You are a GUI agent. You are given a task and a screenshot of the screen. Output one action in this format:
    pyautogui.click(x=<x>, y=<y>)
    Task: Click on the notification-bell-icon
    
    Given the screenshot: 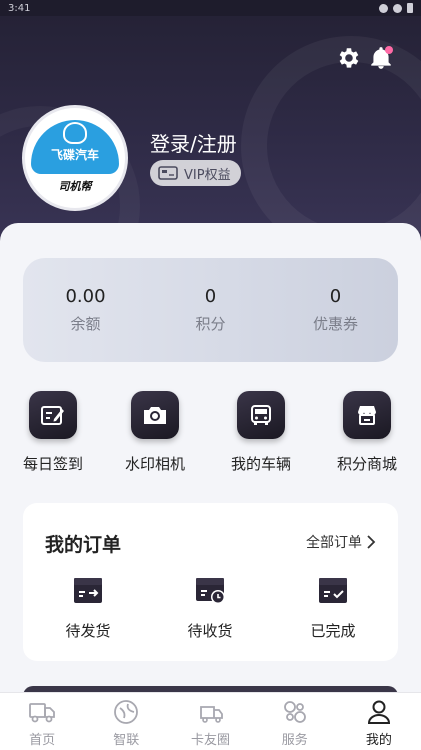 What is the action you would take?
    pyautogui.click(x=381, y=58)
    